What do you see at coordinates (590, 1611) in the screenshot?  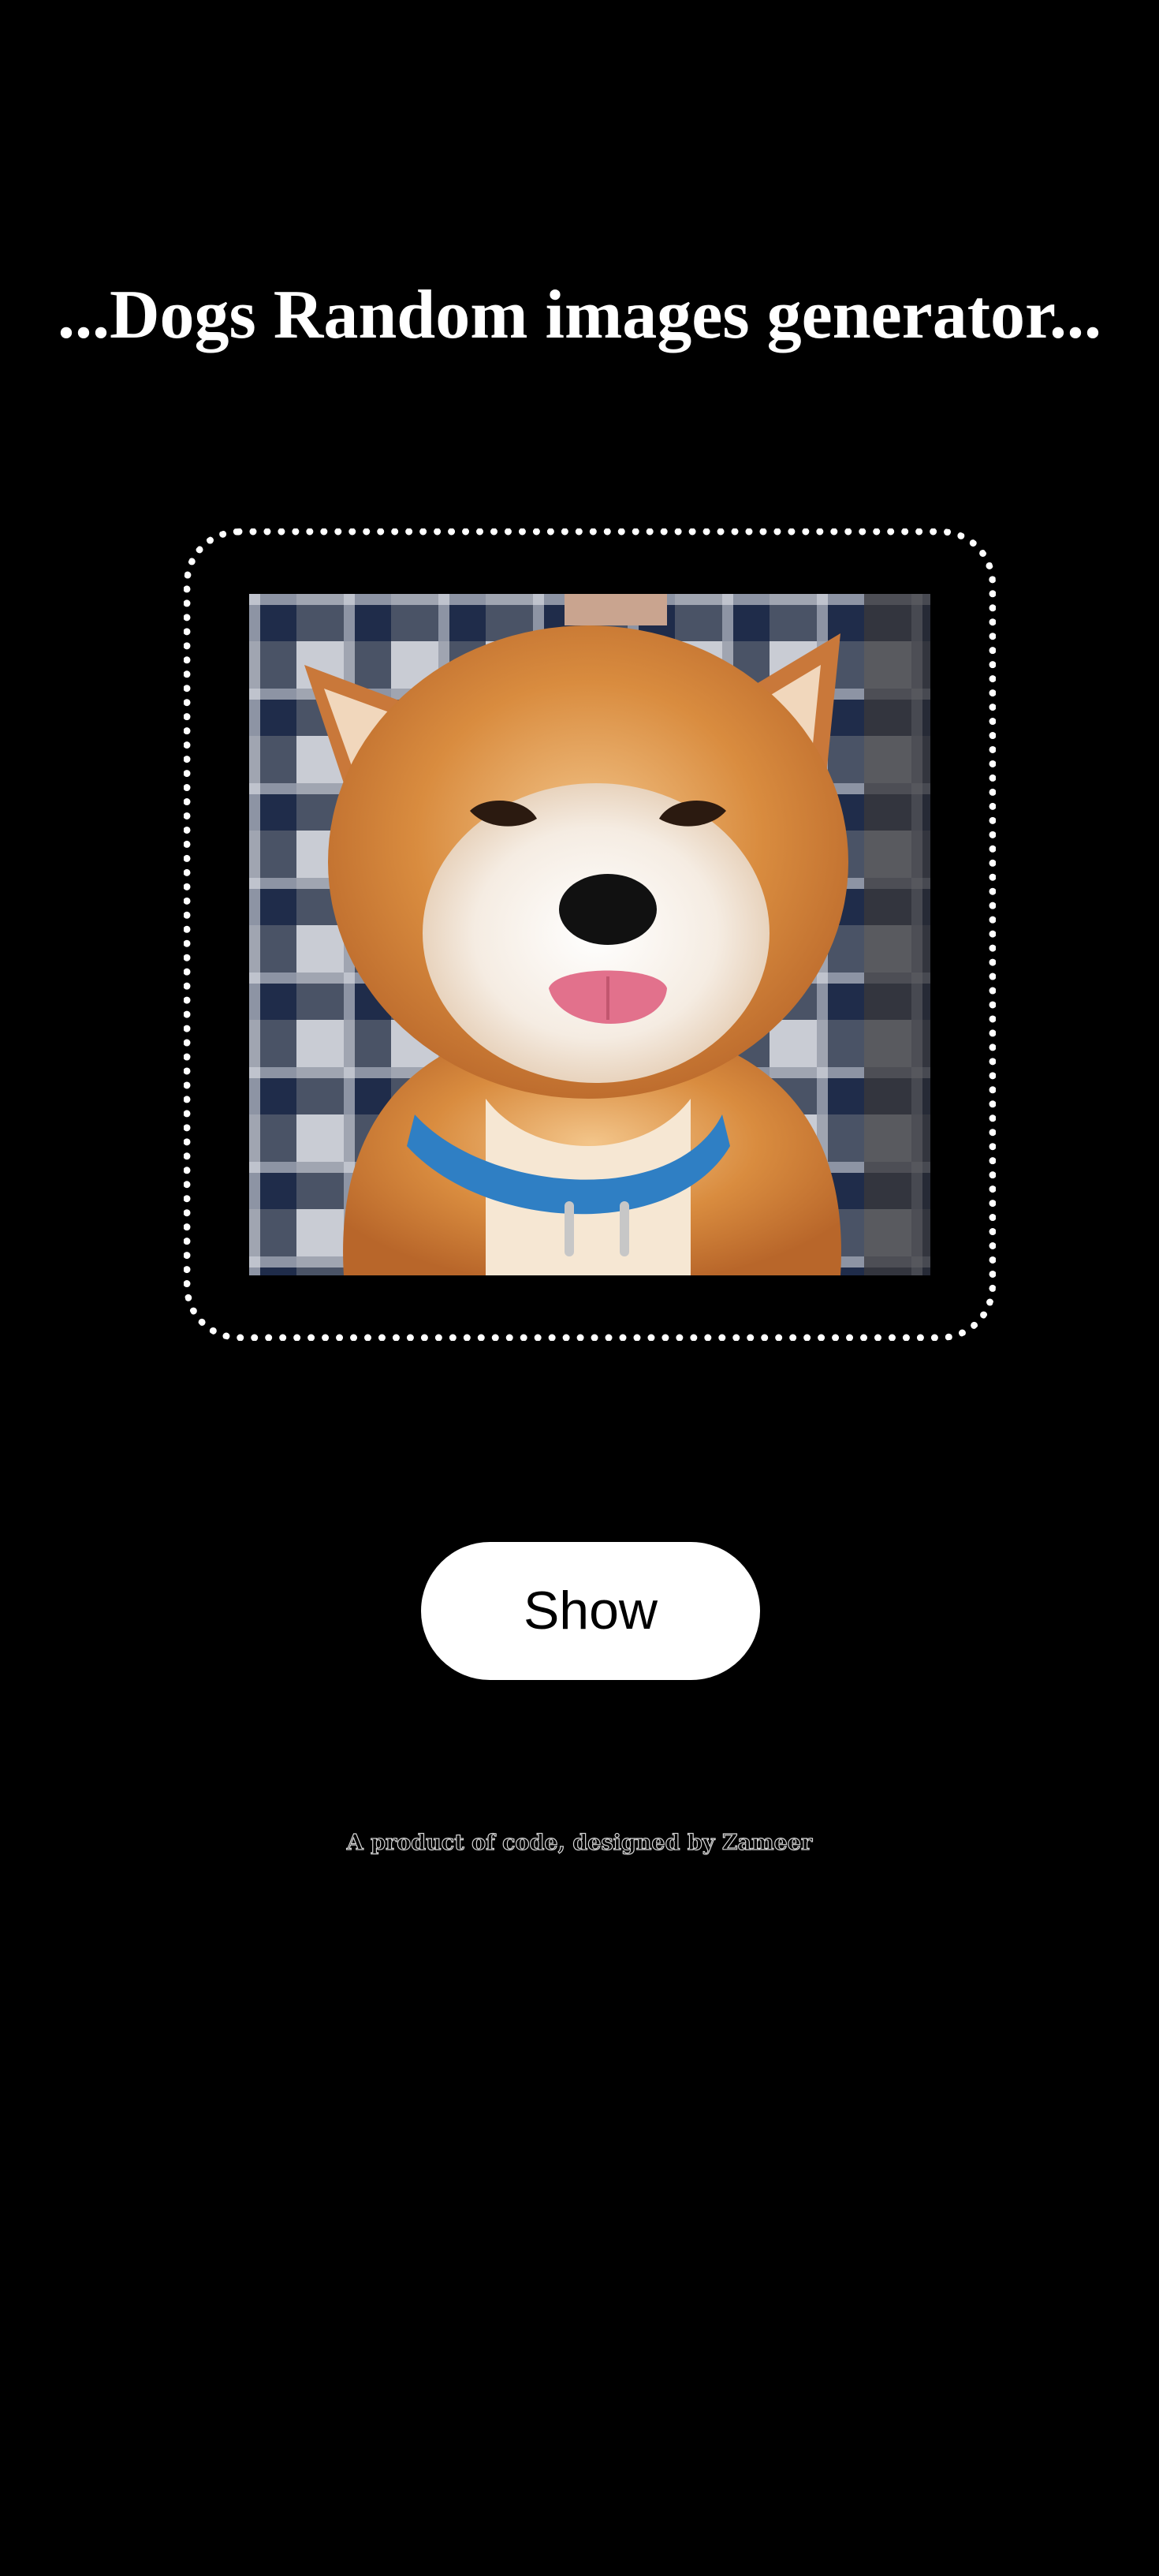 I see `show-button: Show` at bounding box center [590, 1611].